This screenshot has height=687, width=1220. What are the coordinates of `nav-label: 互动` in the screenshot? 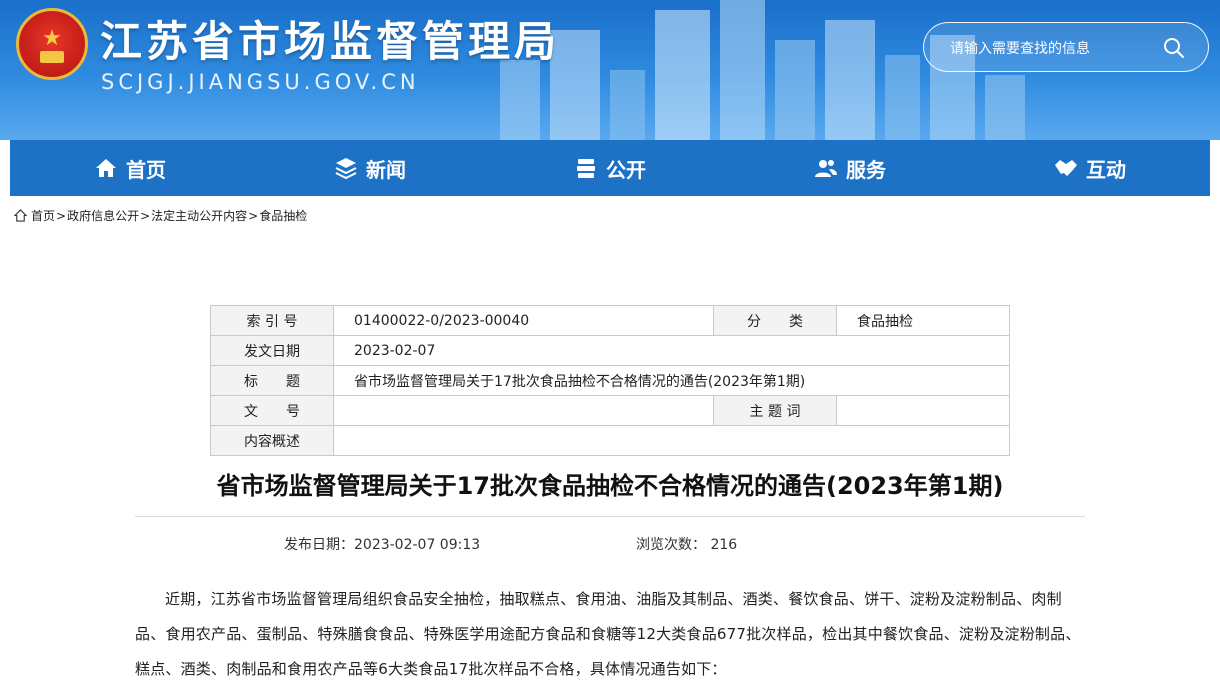 It's located at (1106, 169).